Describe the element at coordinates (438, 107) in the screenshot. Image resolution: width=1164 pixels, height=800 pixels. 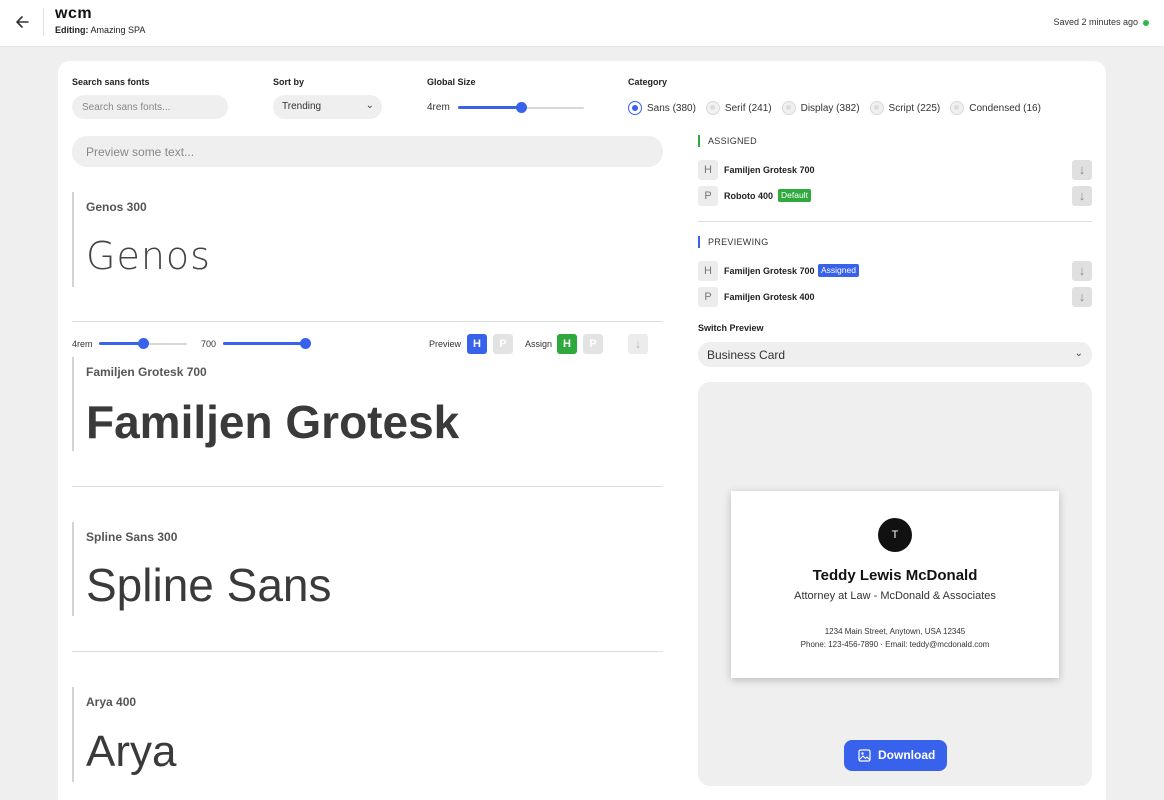
I see `global-size-value: 4rem` at that location.